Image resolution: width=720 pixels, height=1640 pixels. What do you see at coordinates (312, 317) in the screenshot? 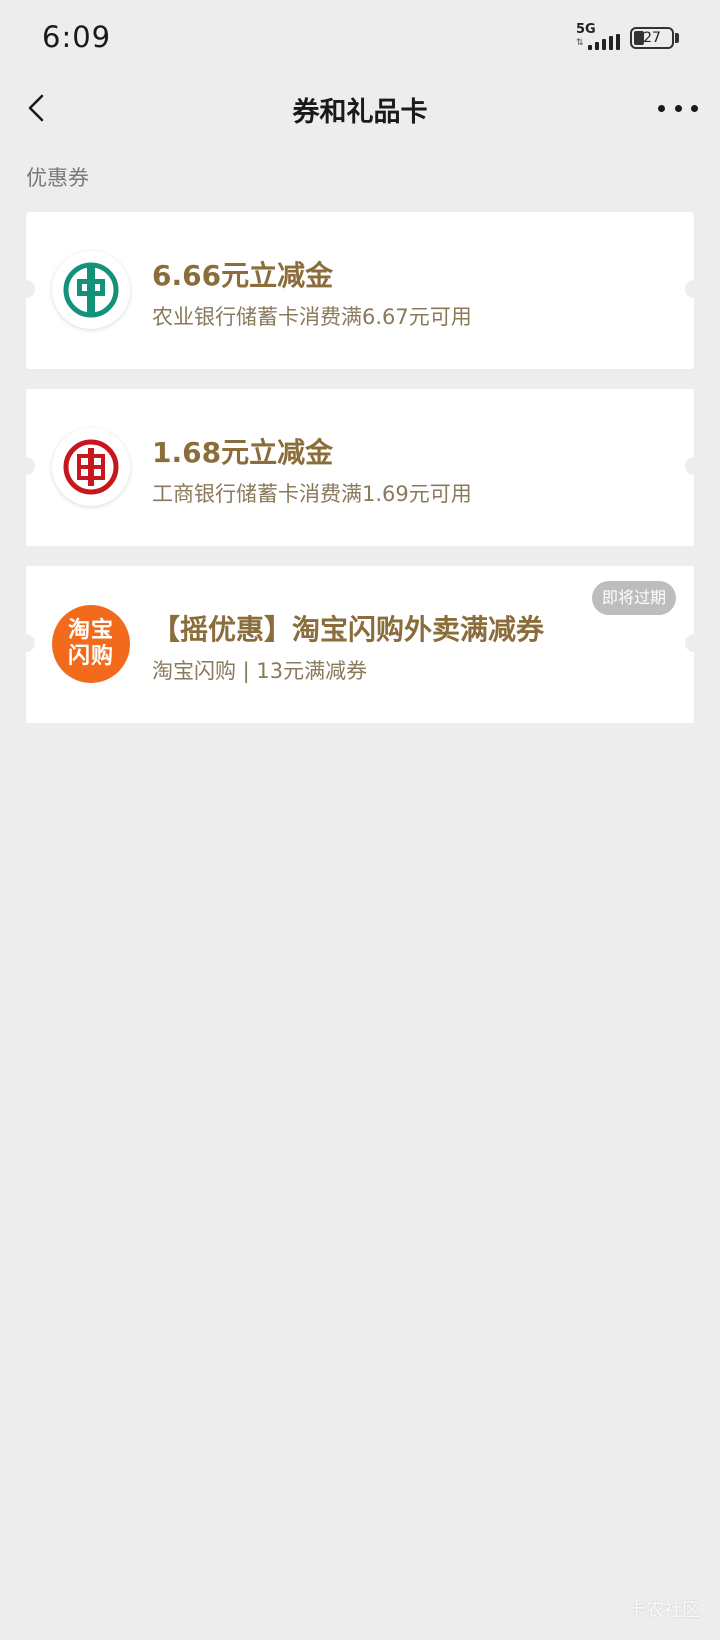
I see `coupon-description: 农业银行储蓄卡消费满6.67元可用` at bounding box center [312, 317].